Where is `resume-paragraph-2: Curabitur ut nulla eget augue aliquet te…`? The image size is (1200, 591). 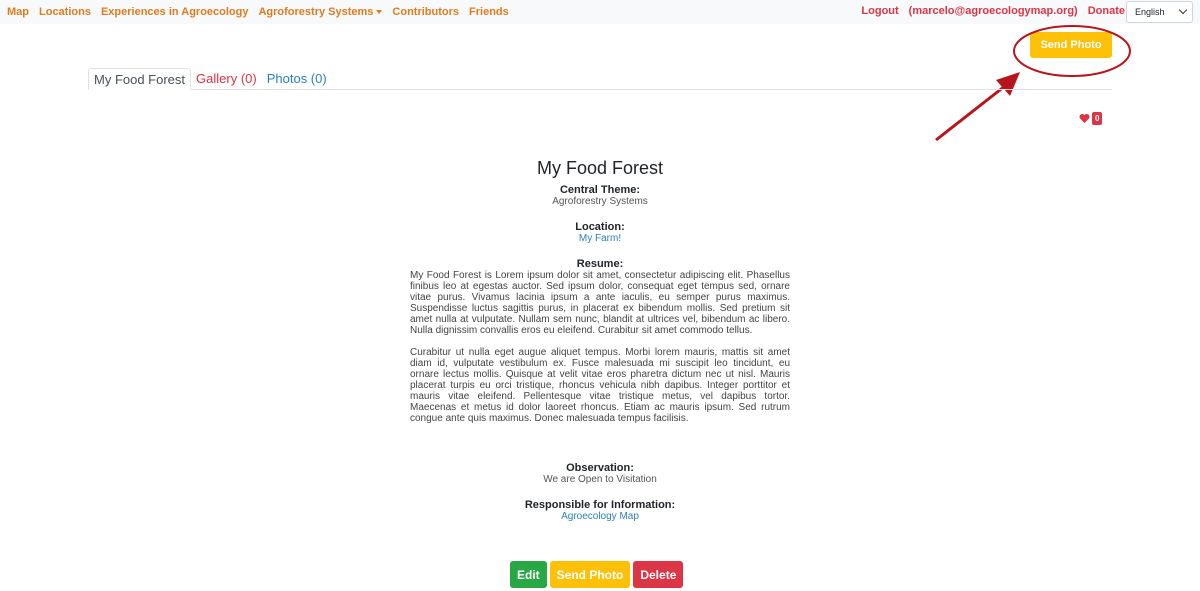 resume-paragraph-2: Curabitur ut nulla eget augue aliquet te… is located at coordinates (600, 385).